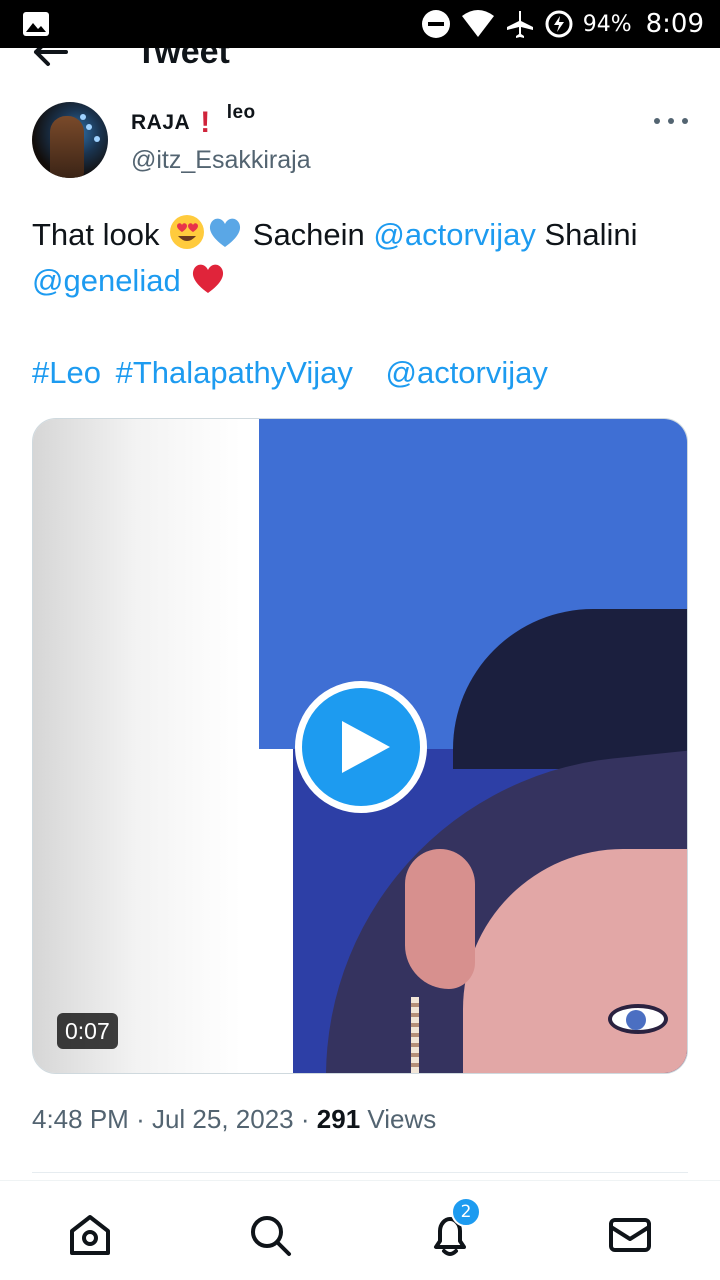 Image resolution: width=720 pixels, height=1280 pixels. I want to click on tweet-date: Jul 25, 2023, so click(222, 1119).